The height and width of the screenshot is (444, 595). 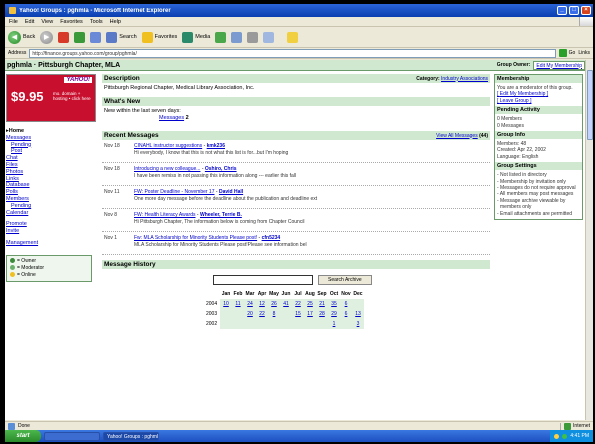 I want to click on history-cell: 8, so click(x=274, y=314).